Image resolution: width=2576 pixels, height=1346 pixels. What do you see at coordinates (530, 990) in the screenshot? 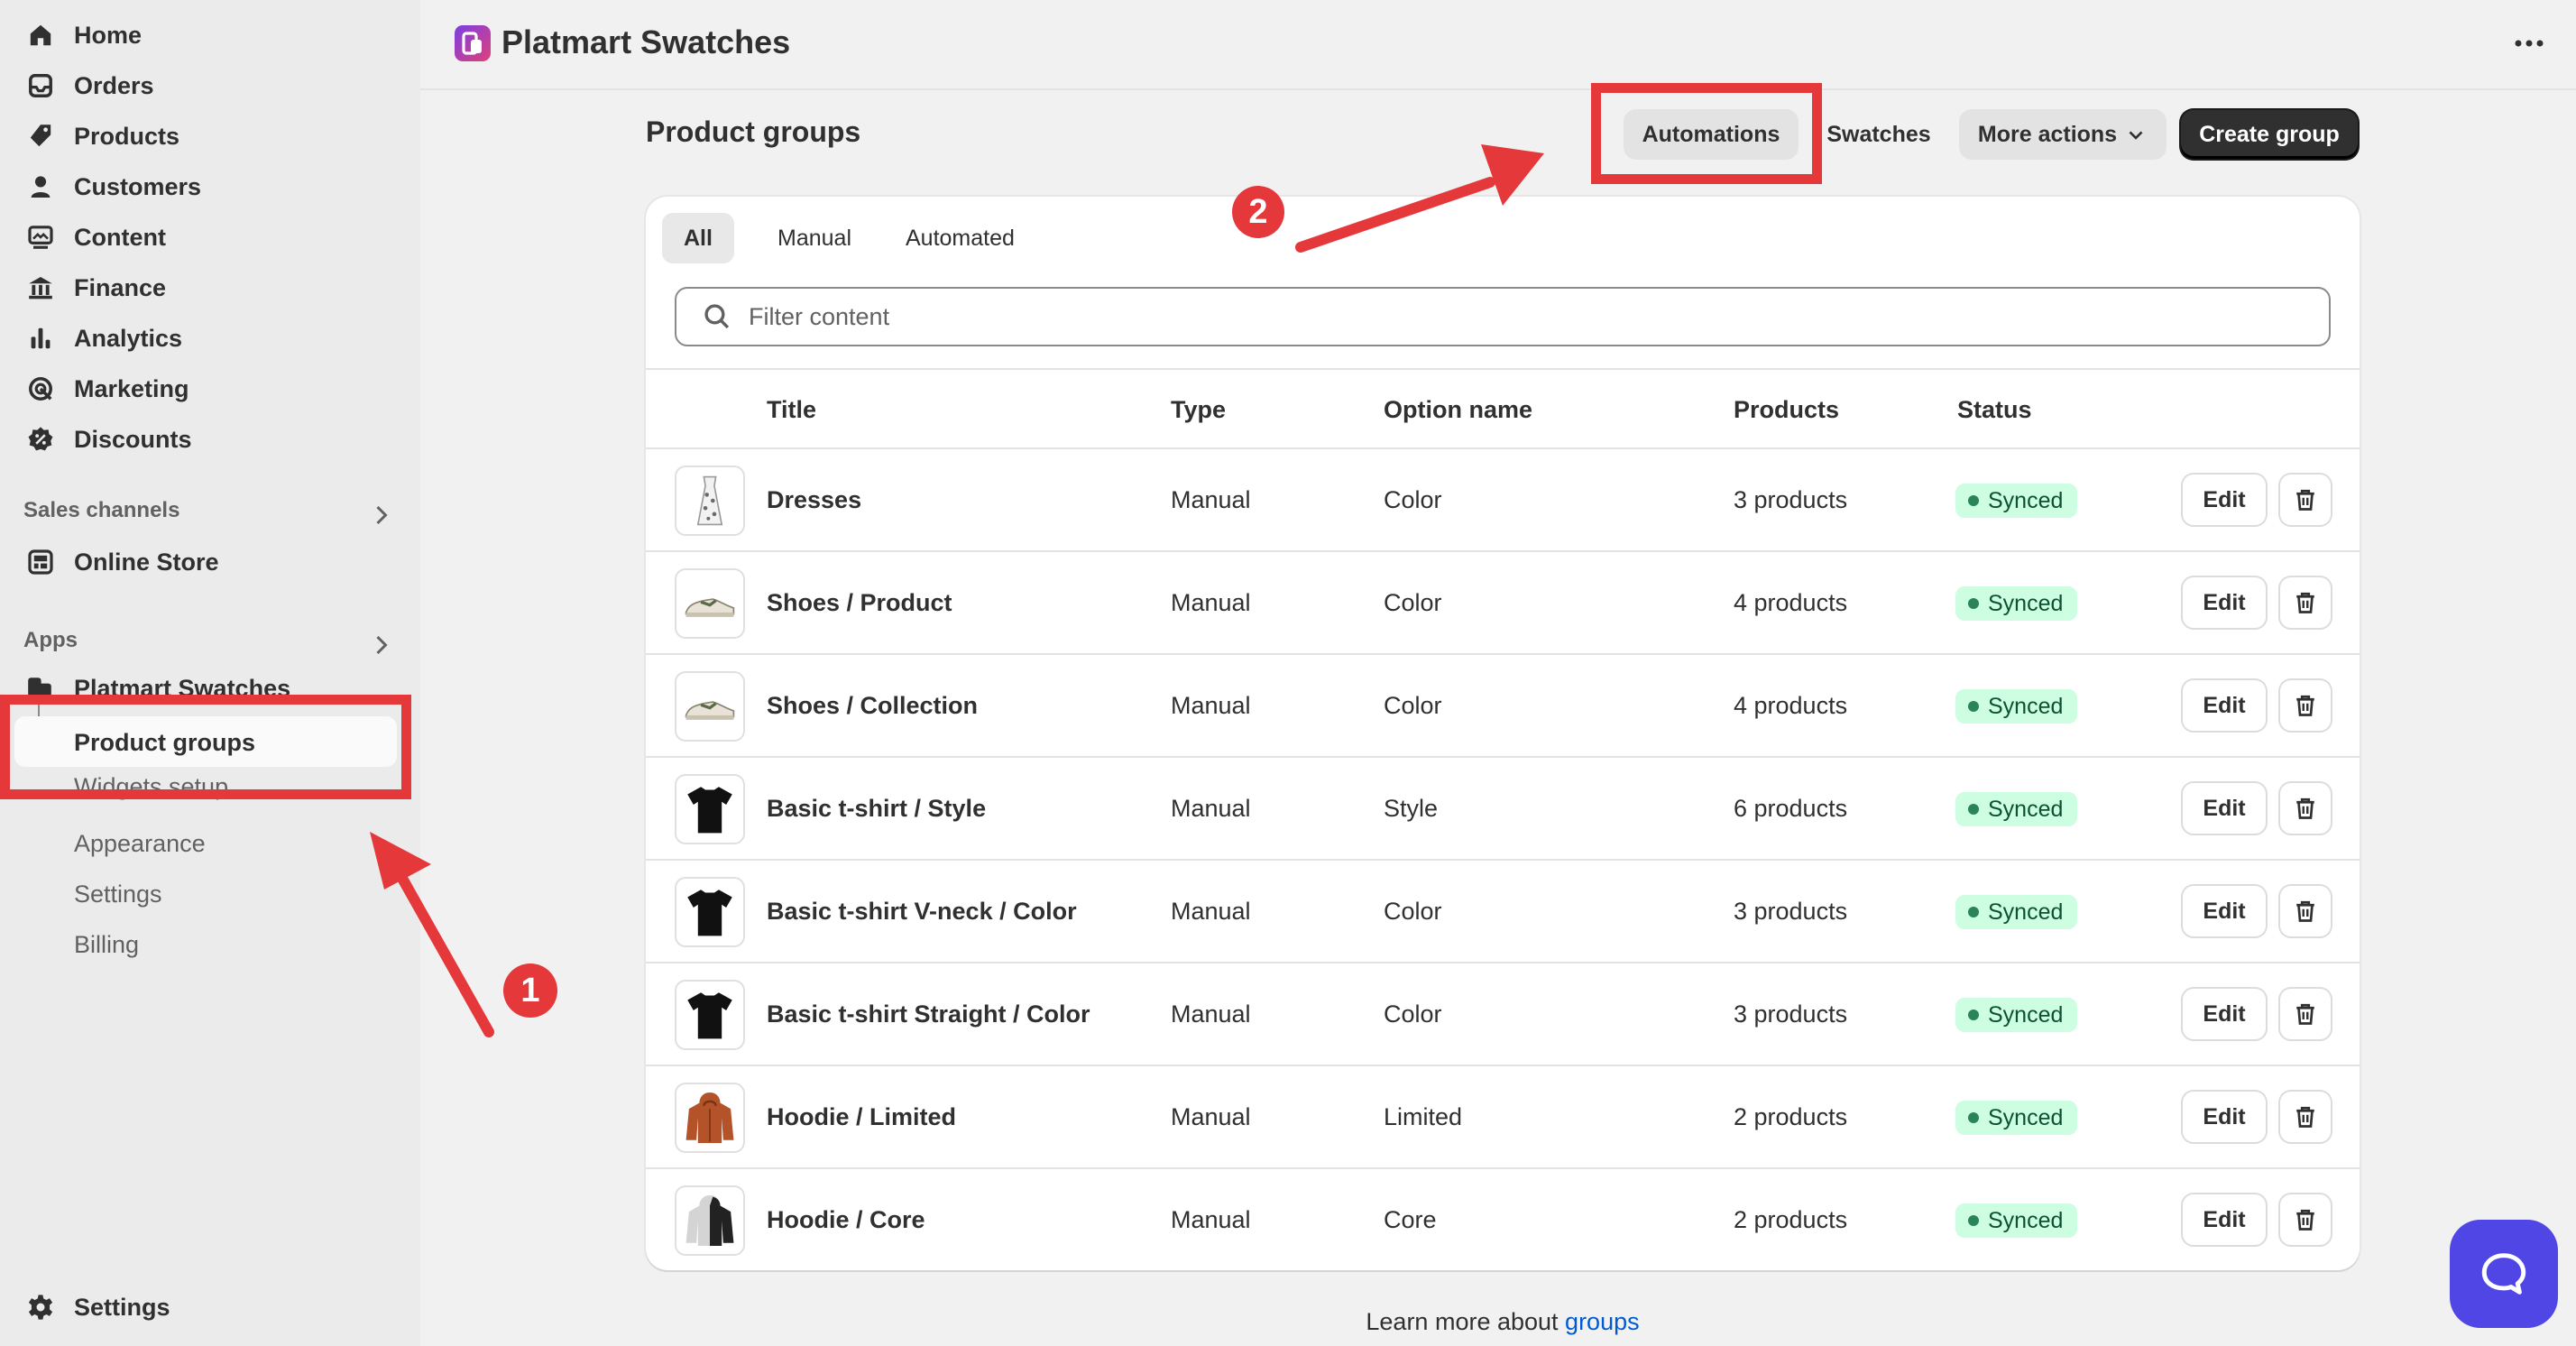
I see `step-1-badge: 1` at bounding box center [530, 990].